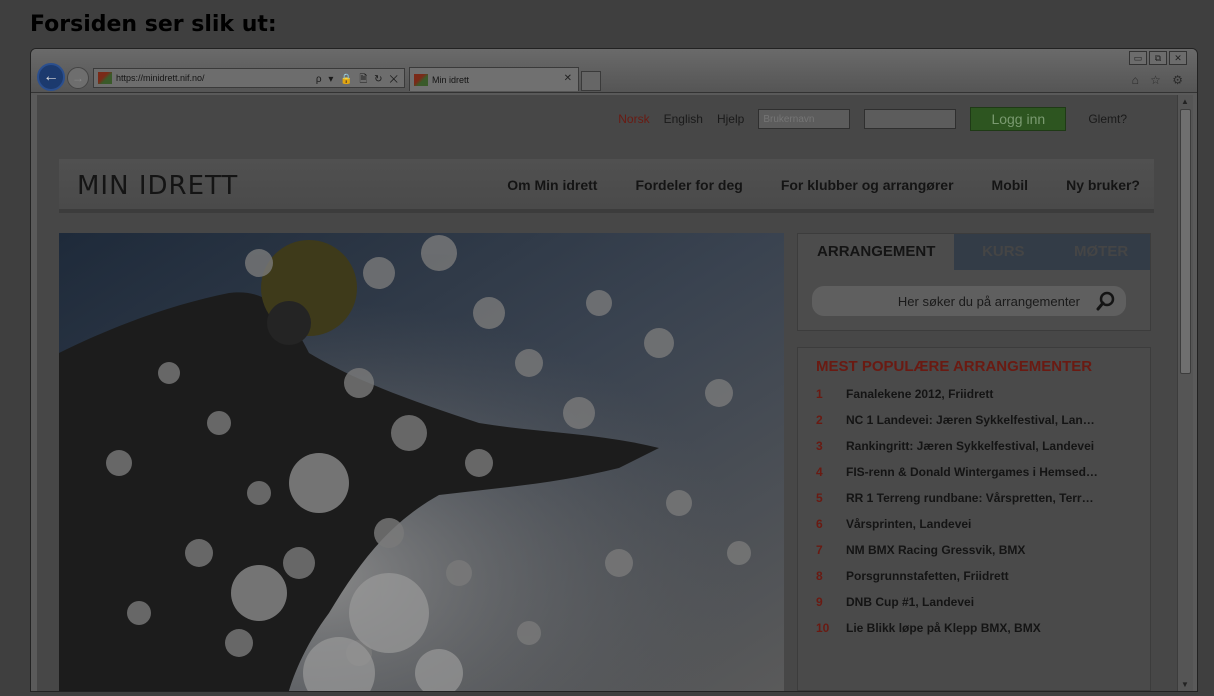 The width and height of the screenshot is (1214, 696). Describe the element at coordinates (927, 576) in the screenshot. I see `event-link: Porsgrunnstafetten, Friidrett` at that location.